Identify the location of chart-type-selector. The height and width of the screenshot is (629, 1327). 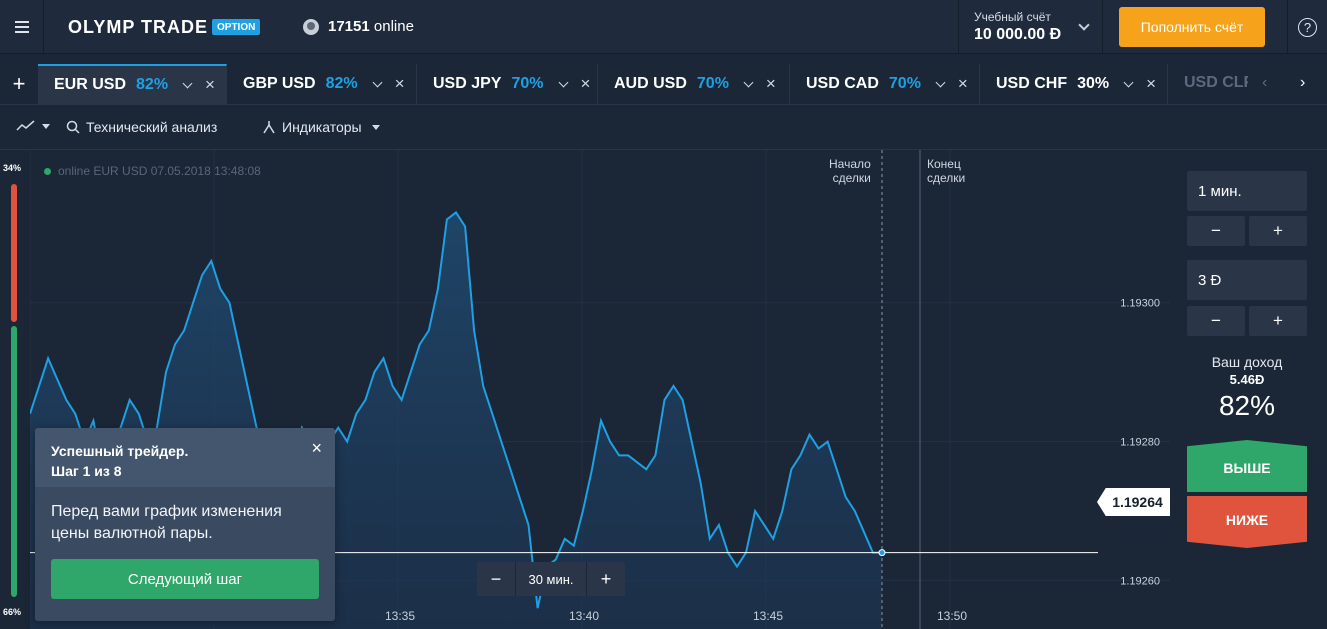
(33, 126).